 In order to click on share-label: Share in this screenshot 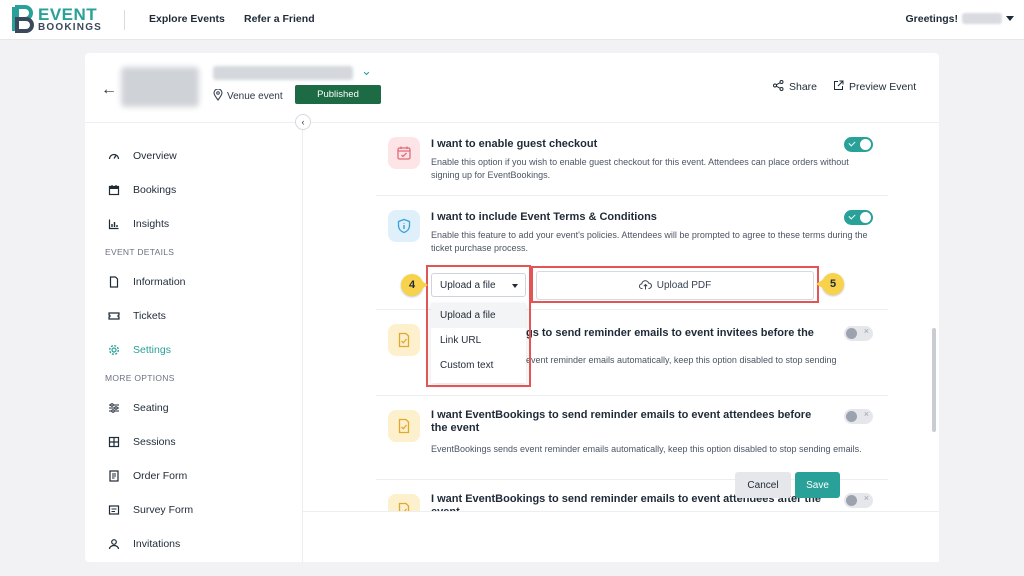, I will do `click(803, 87)`.